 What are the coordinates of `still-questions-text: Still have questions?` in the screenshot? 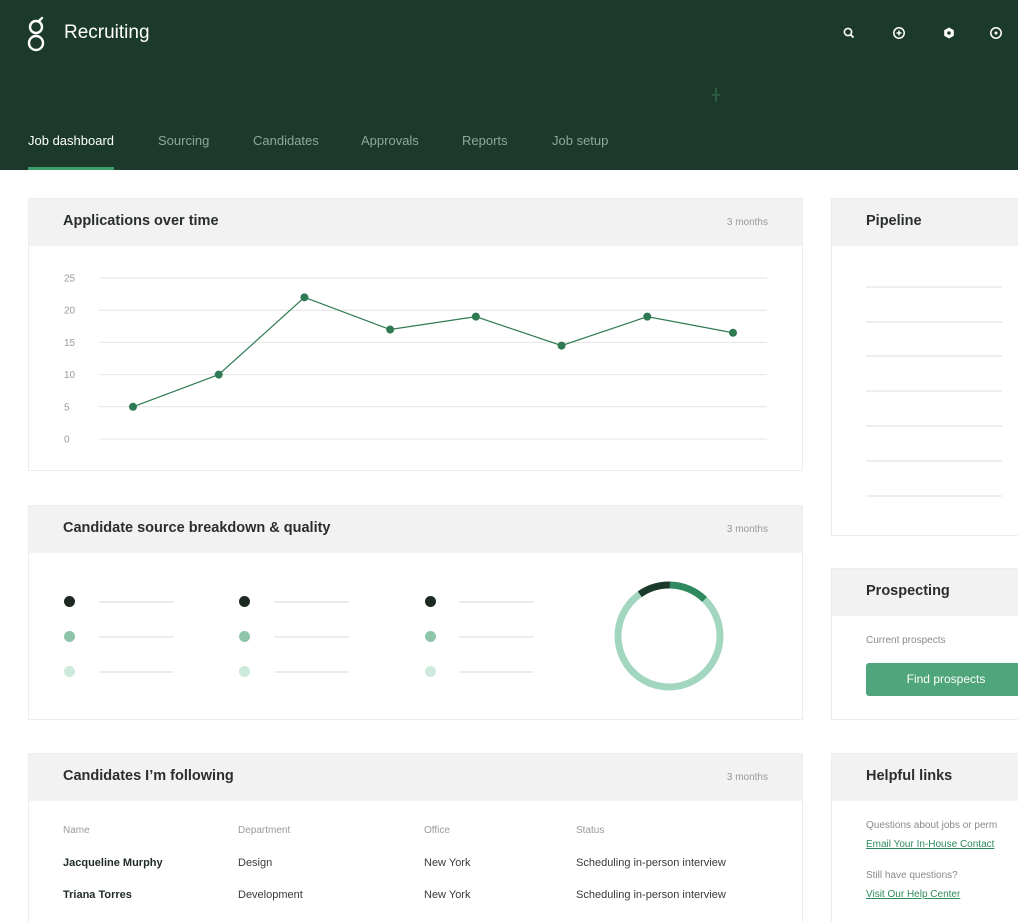 It's located at (912, 875).